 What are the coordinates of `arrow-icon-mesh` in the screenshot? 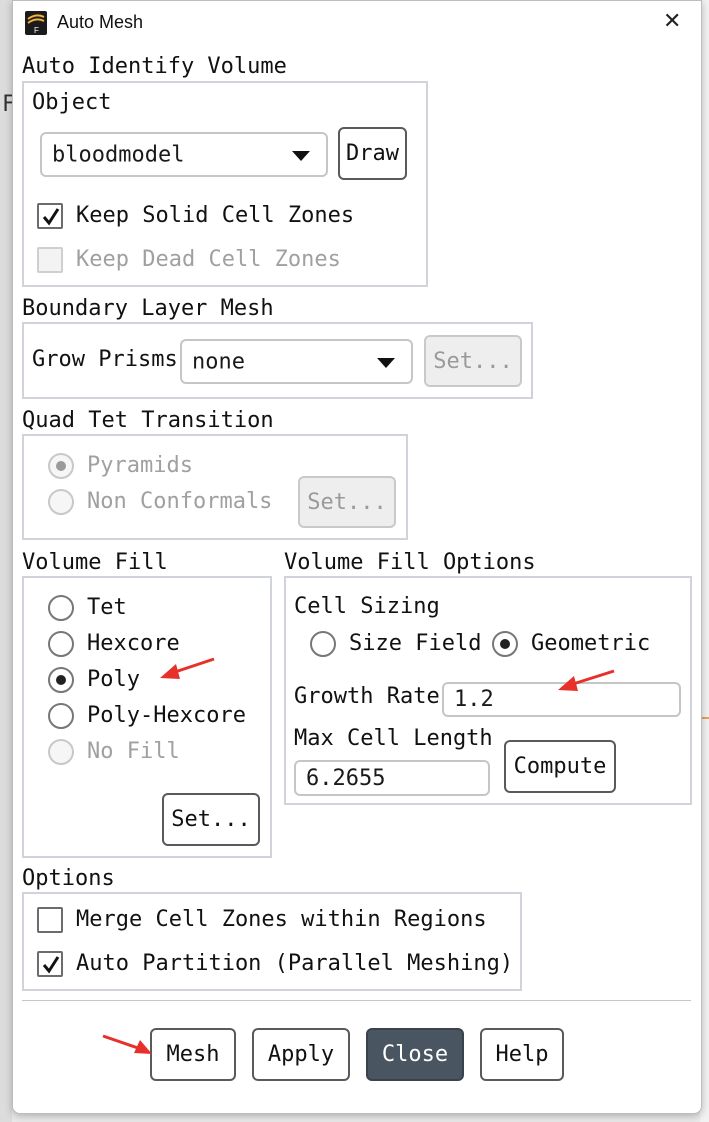 It's located at (127, 1044).